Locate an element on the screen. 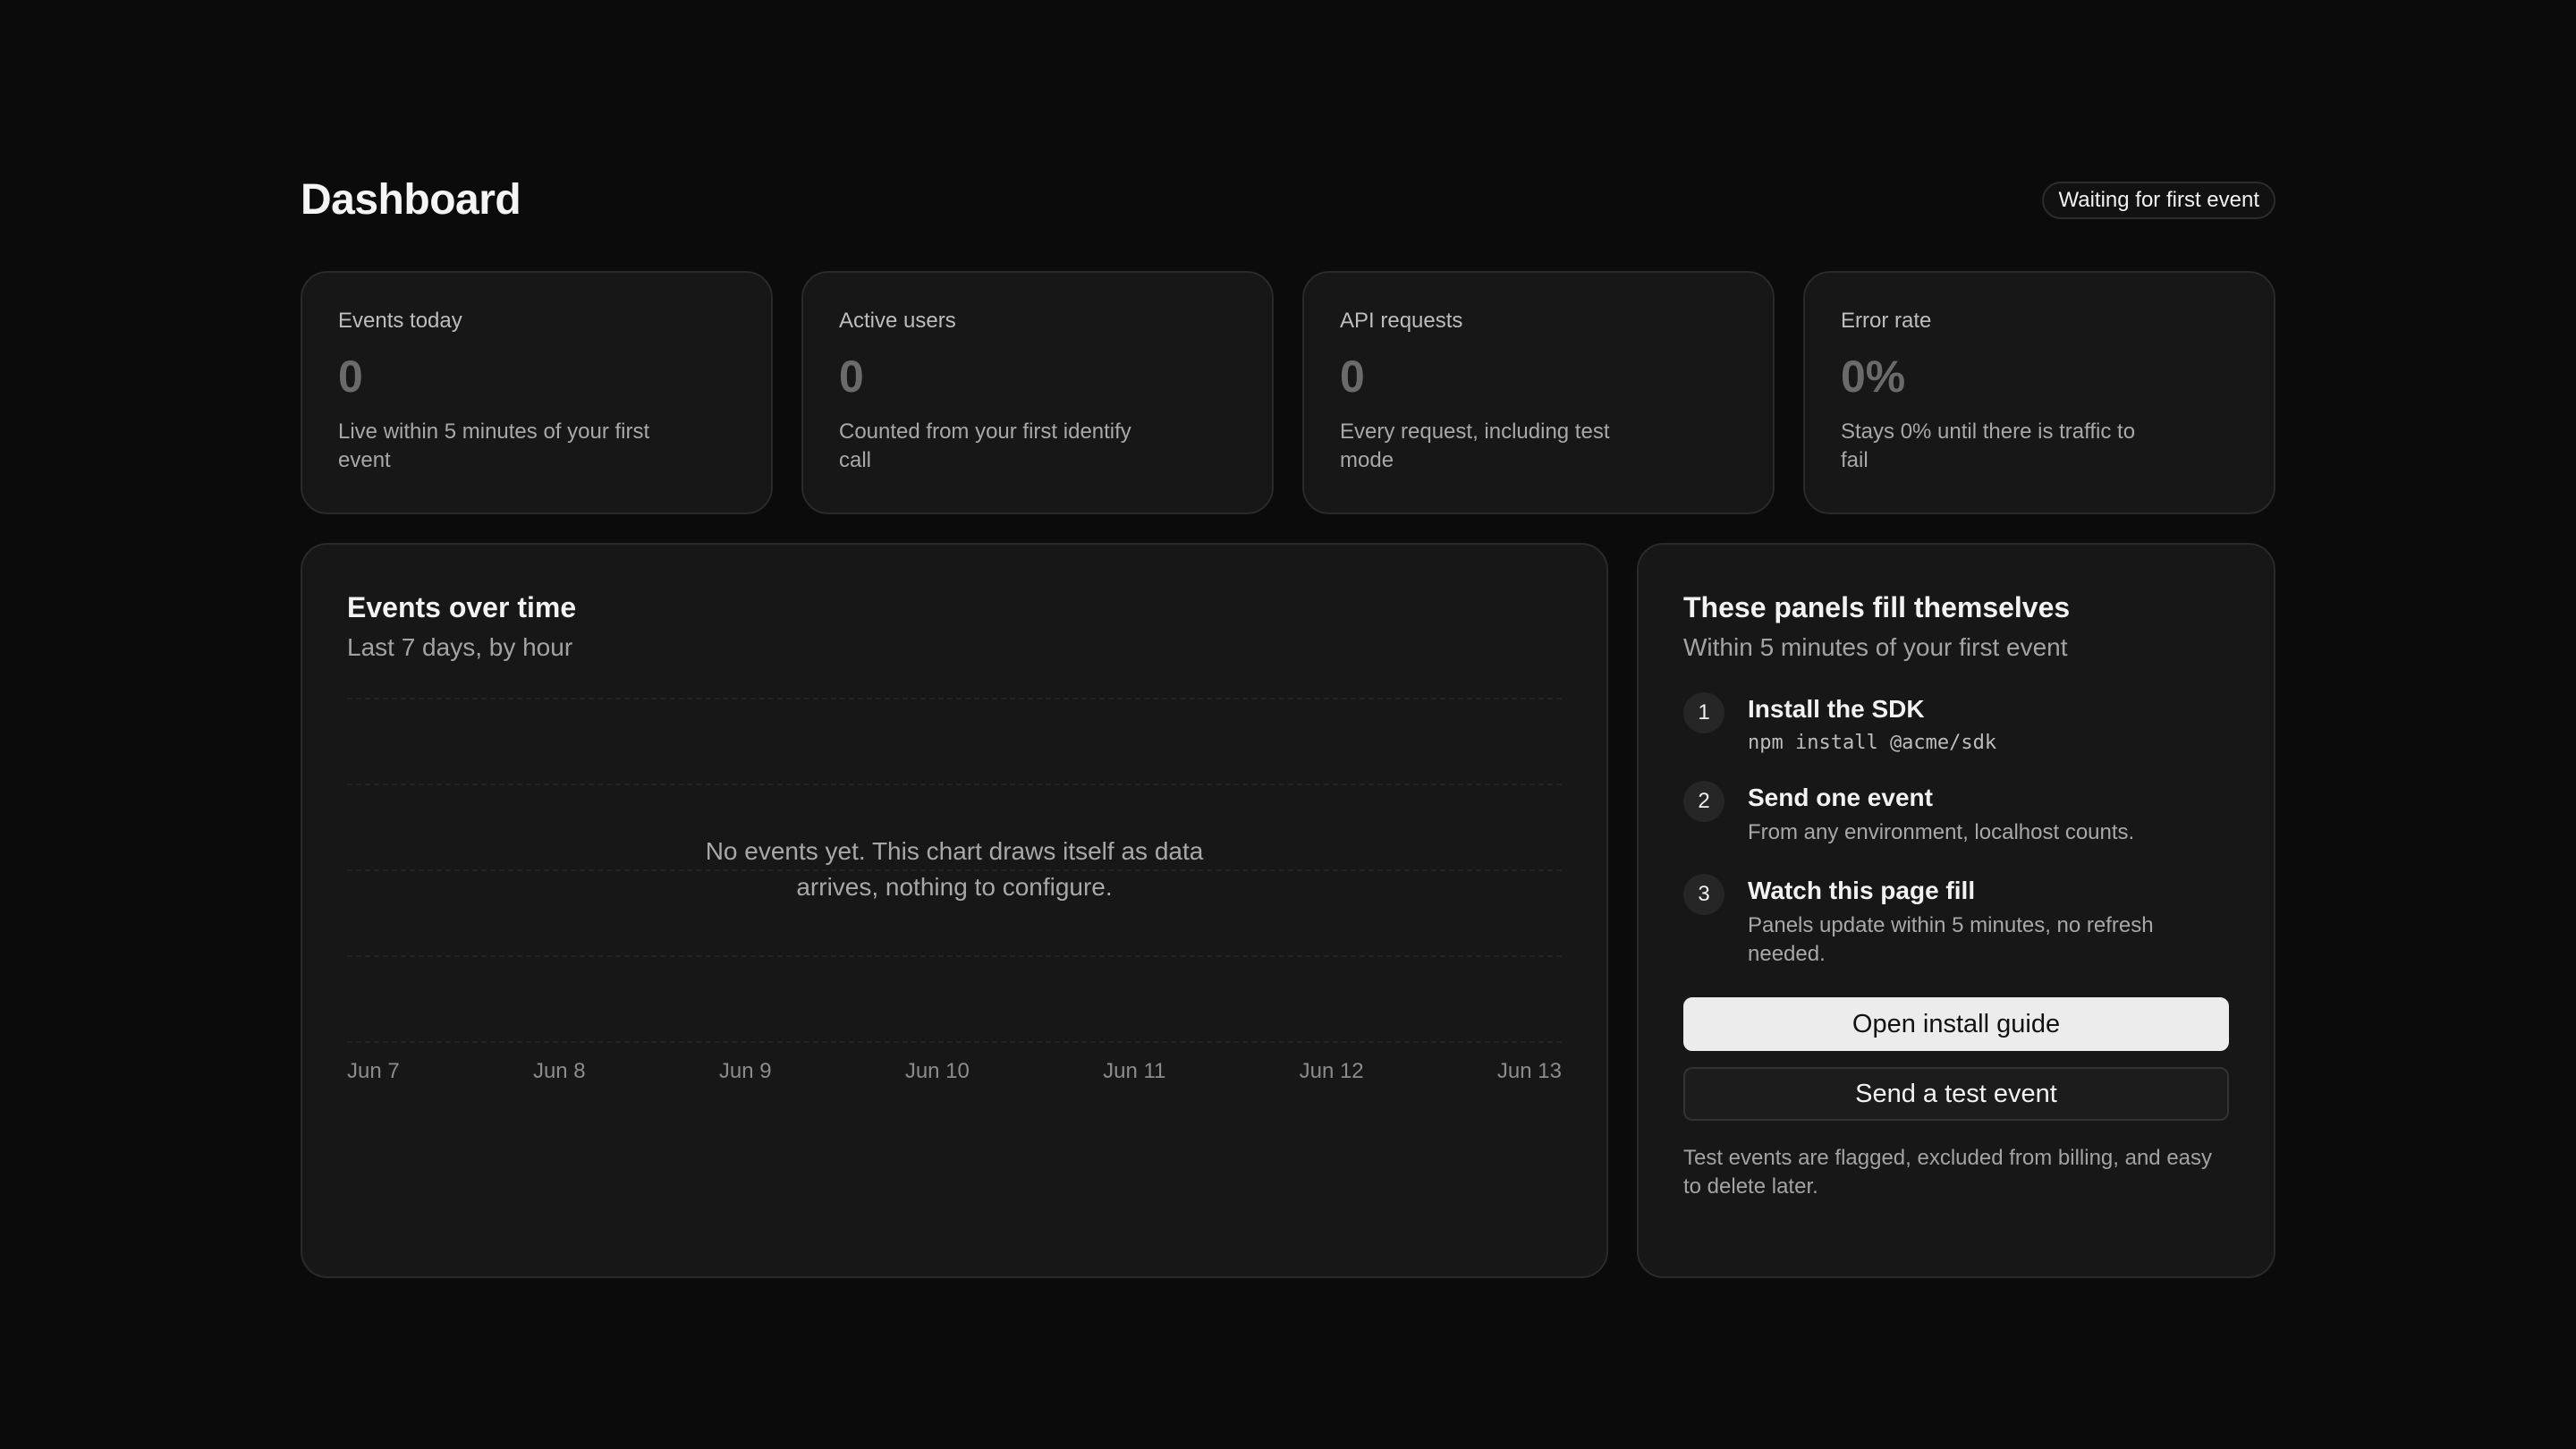 The image size is (2576, 1449). step-number: 1 is located at coordinates (1703, 712).